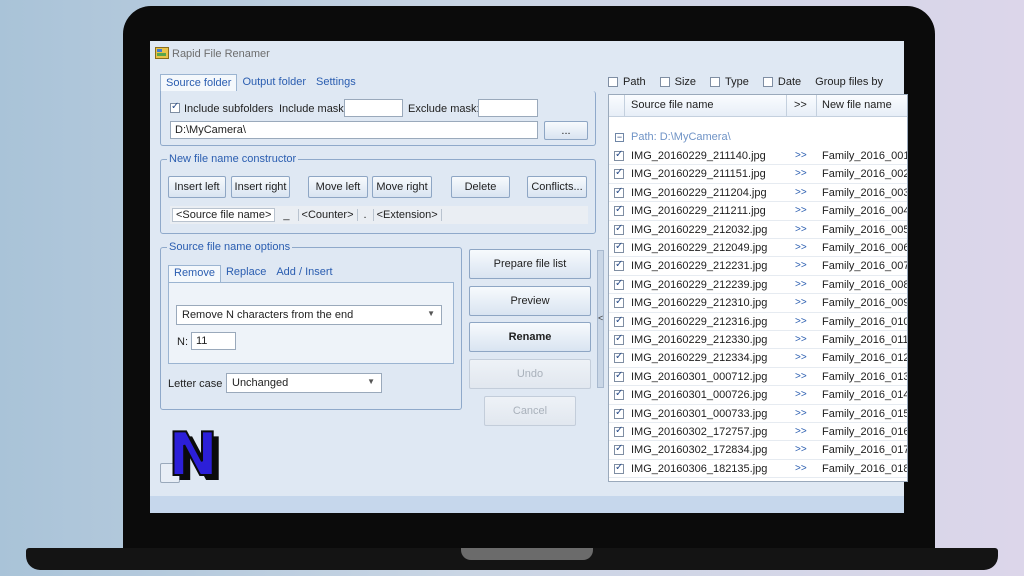 The height and width of the screenshot is (576, 1024). What do you see at coordinates (634, 82) in the screenshot?
I see `path-option-label: Path` at bounding box center [634, 82].